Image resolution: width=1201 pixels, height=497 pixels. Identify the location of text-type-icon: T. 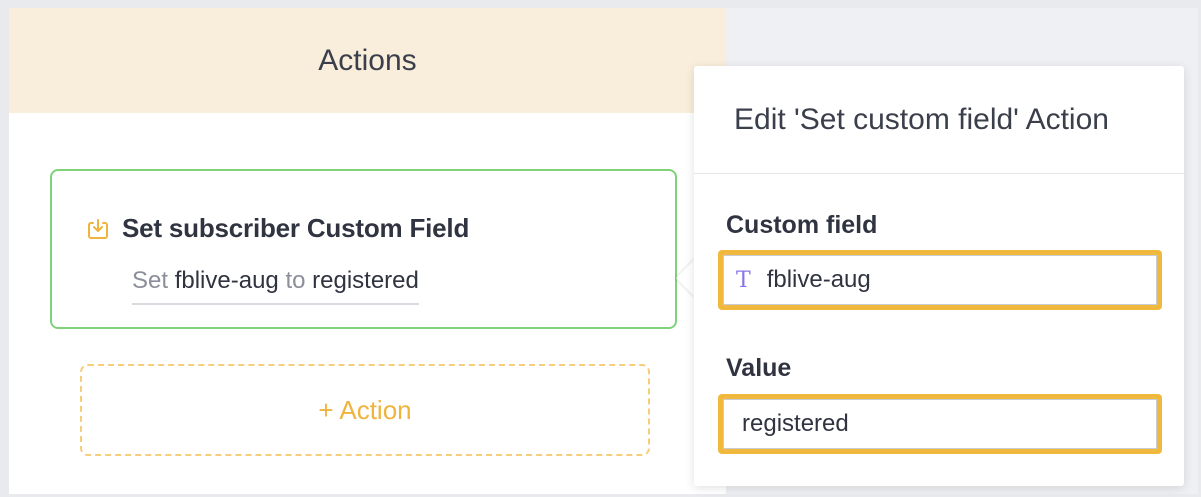
(743, 280).